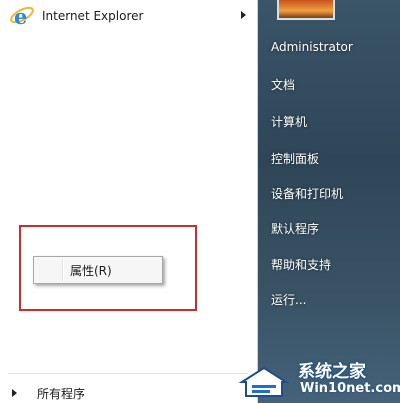 The height and width of the screenshot is (403, 400). Describe the element at coordinates (289, 121) in the screenshot. I see `right-item-computer: 计算机` at that location.